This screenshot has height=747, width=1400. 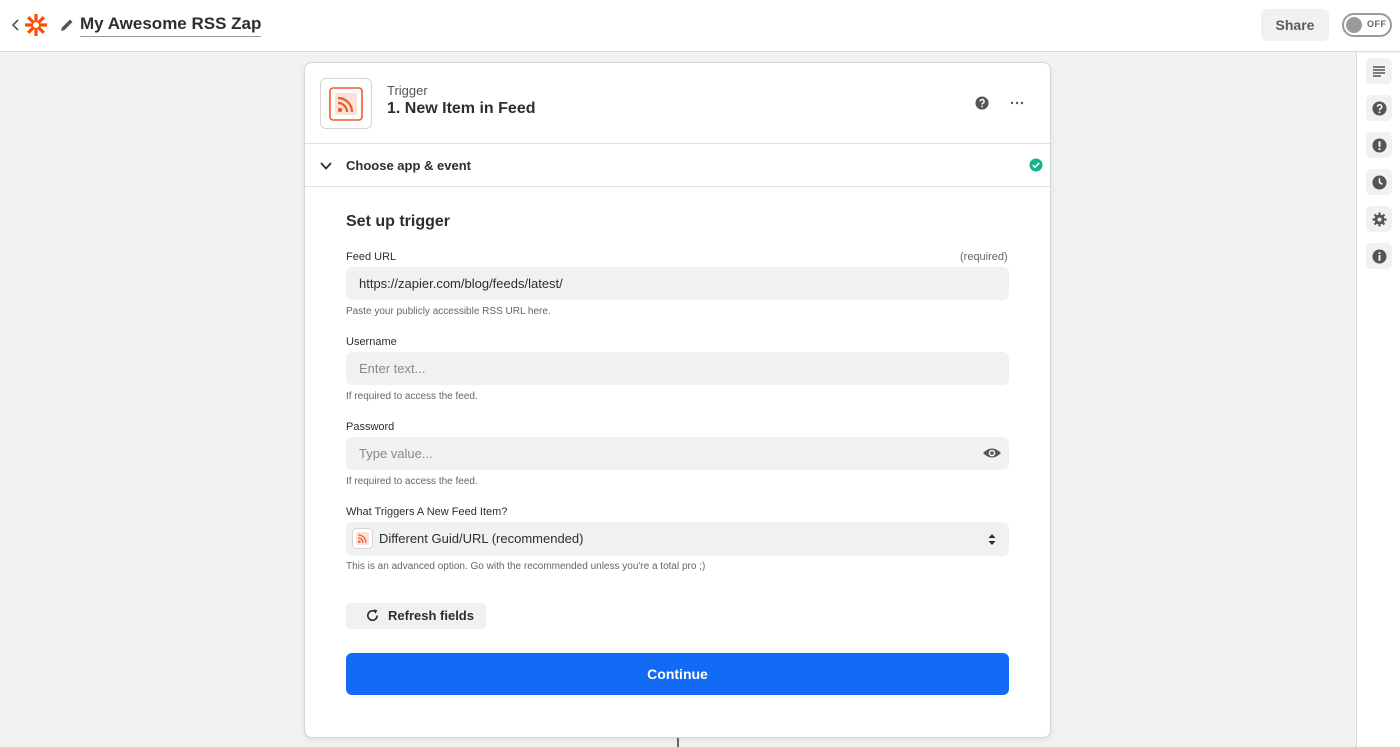 What do you see at coordinates (992, 539) in the screenshot?
I see `select-arrows-icon` at bounding box center [992, 539].